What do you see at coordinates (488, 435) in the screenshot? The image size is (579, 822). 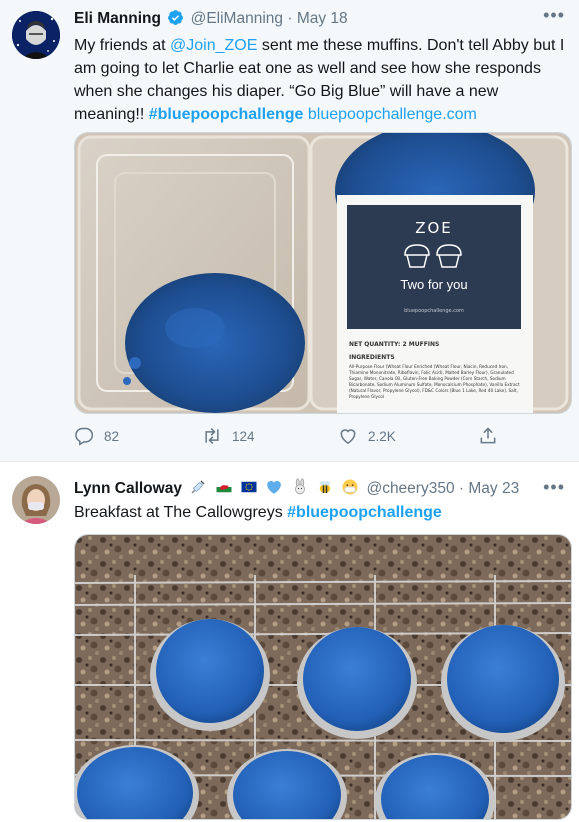 I see `share-icon` at bounding box center [488, 435].